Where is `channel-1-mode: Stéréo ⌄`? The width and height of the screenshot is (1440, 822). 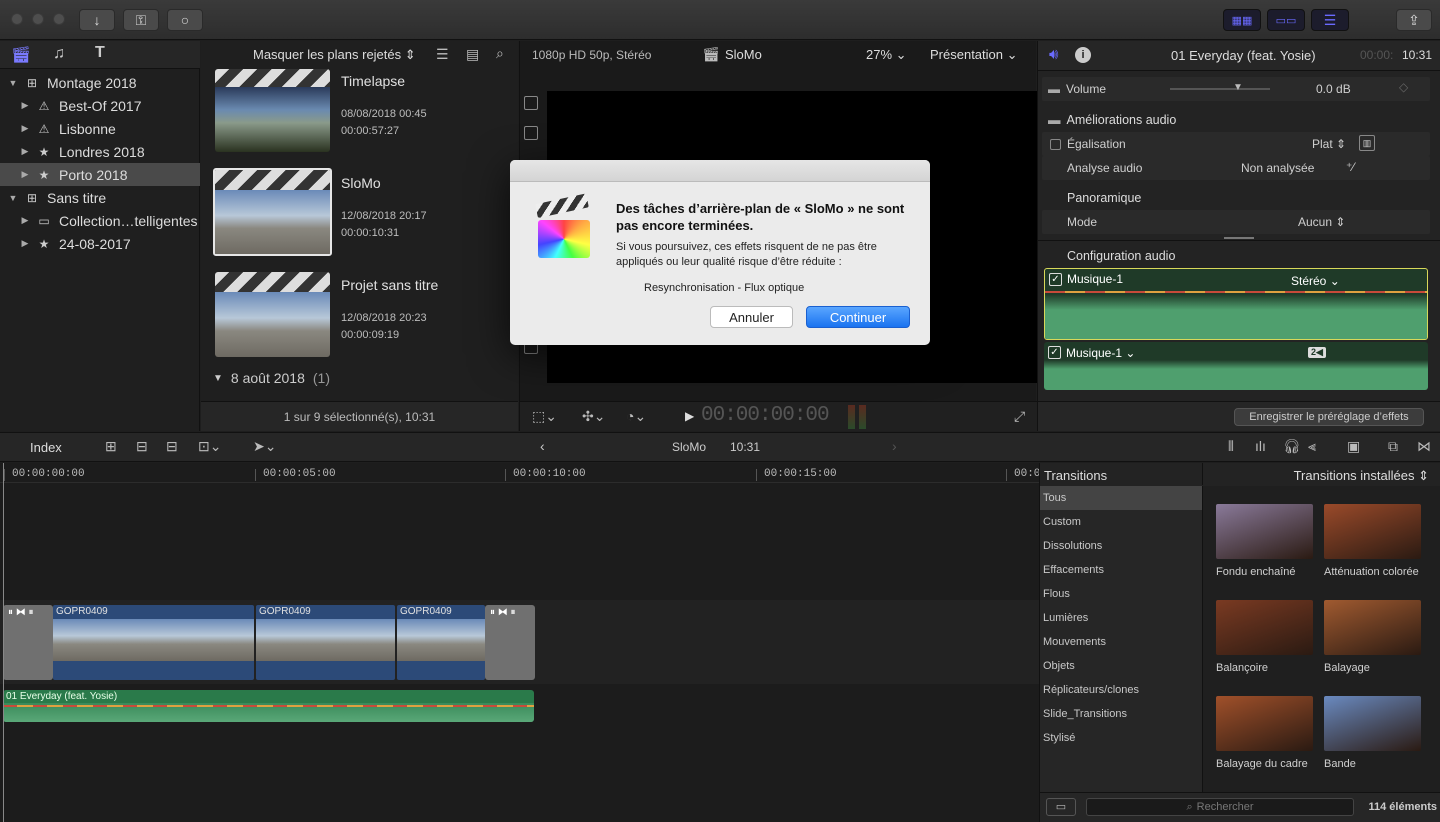 channel-1-mode: Stéréo ⌄ is located at coordinates (1315, 281).